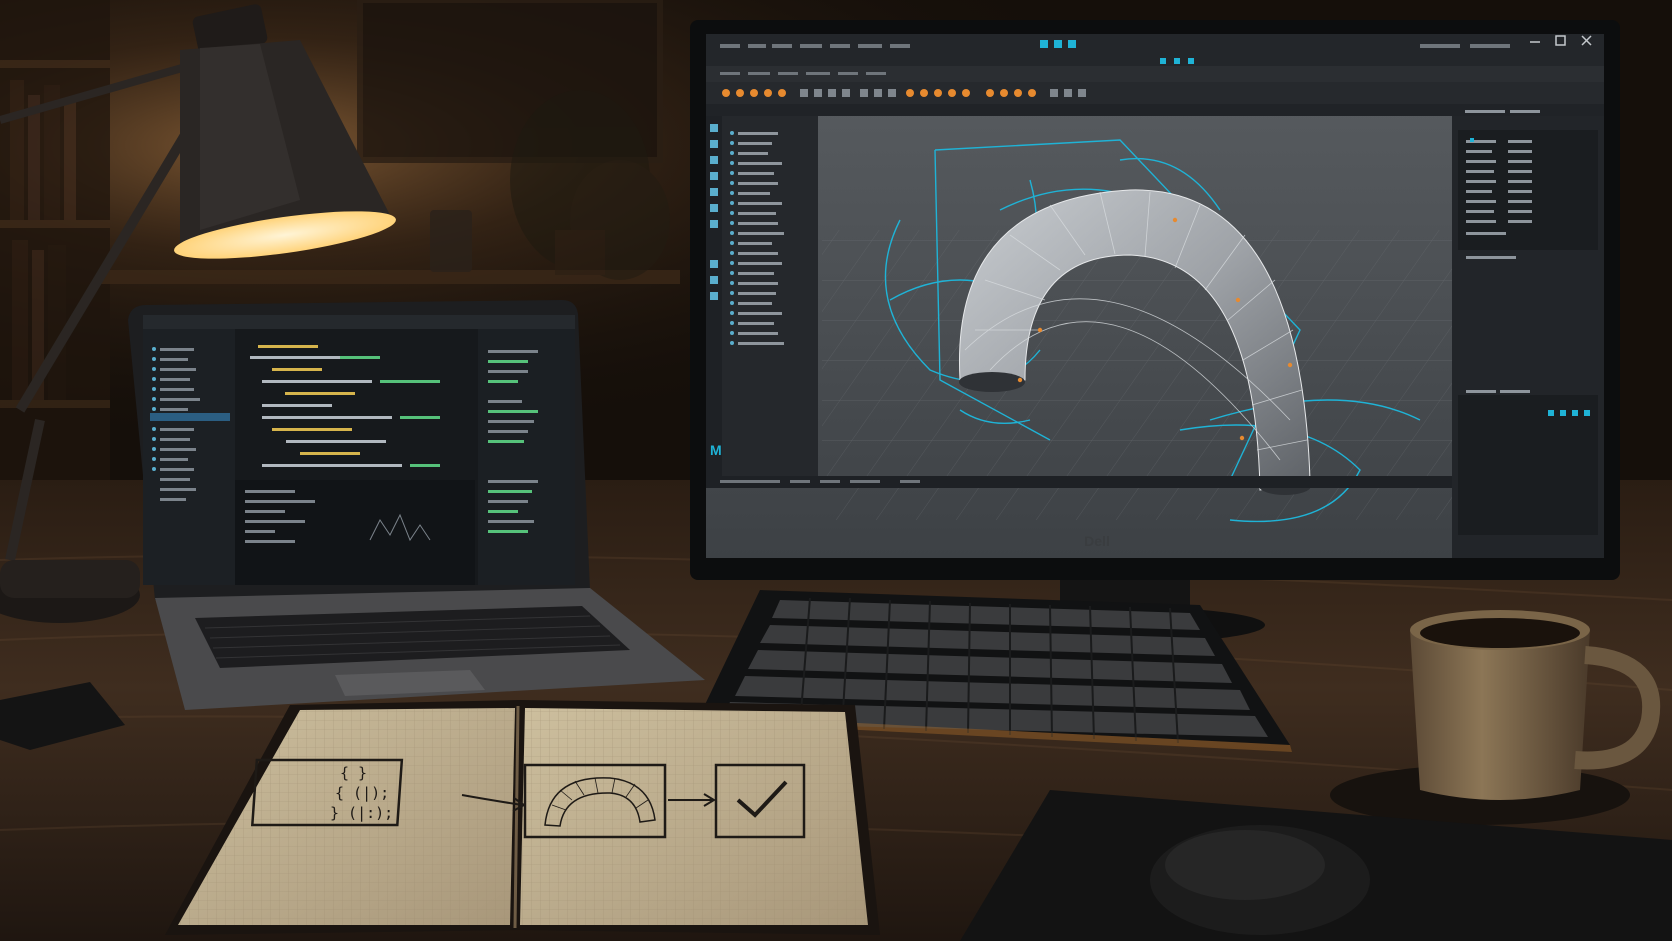 This screenshot has height=941, width=1672. Describe the element at coordinates (716, 450) in the screenshot. I see `app-logo: M` at that location.